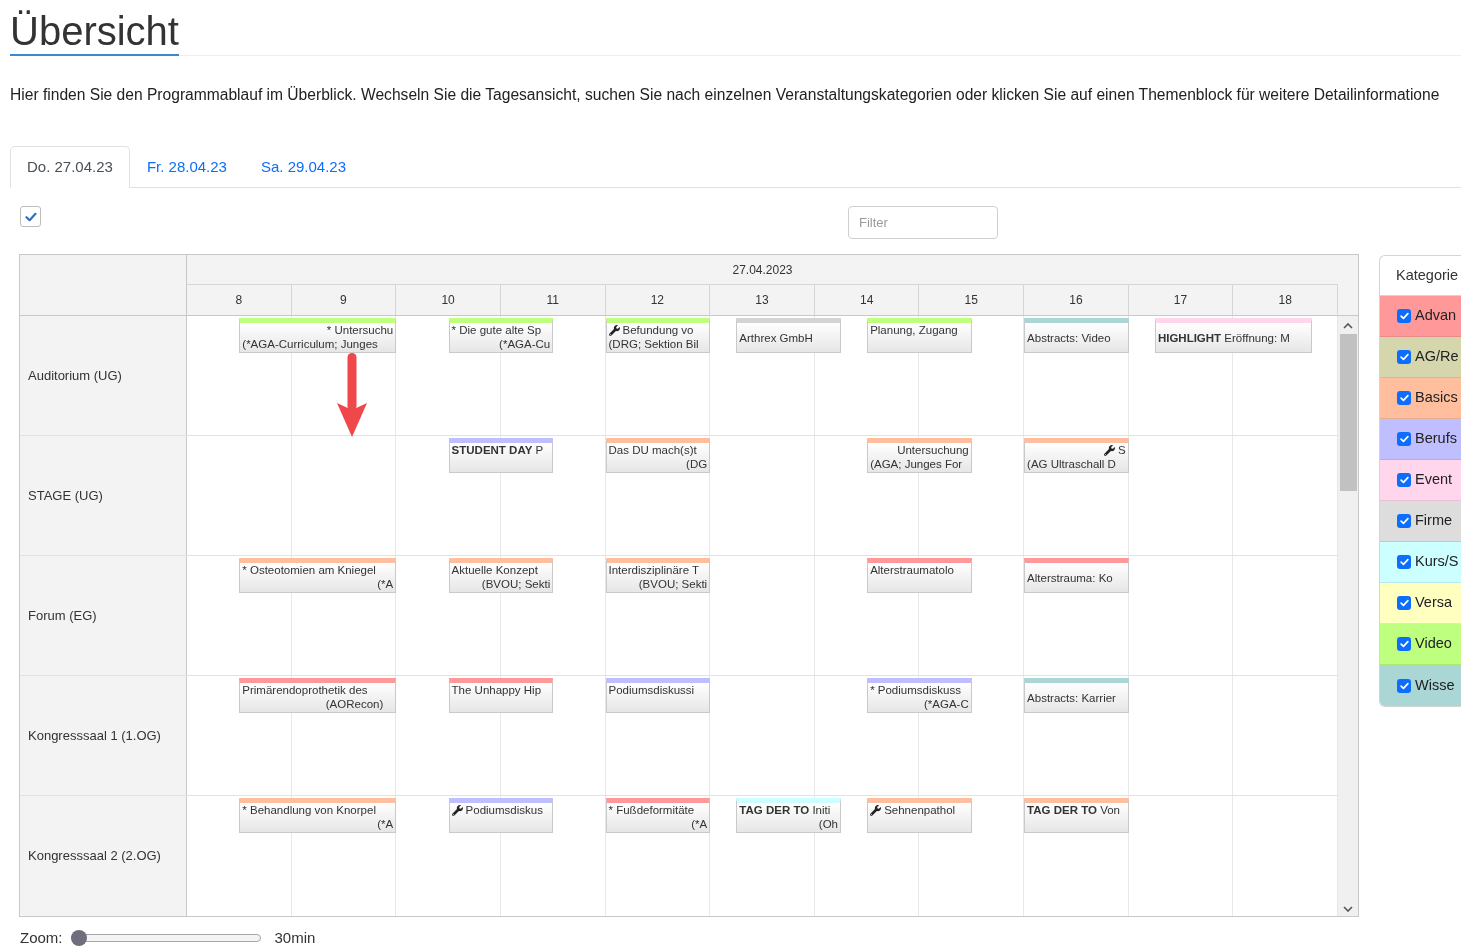  What do you see at coordinates (1348, 326) in the screenshot?
I see `chevron-up-icon` at bounding box center [1348, 326].